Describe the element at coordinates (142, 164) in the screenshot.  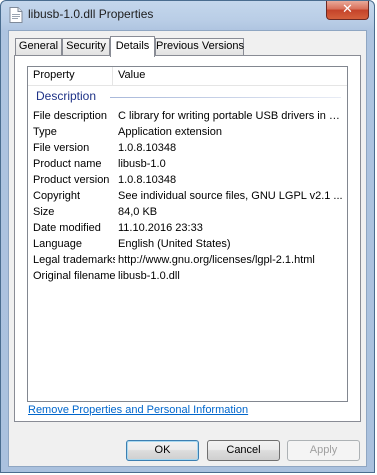
I see `property-value: libusb-1.0` at that location.